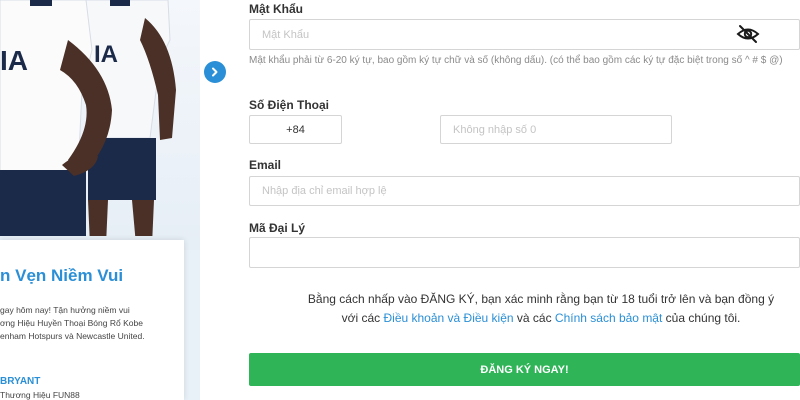  Describe the element at coordinates (524, 252) in the screenshot. I see `agent-code-input` at that location.